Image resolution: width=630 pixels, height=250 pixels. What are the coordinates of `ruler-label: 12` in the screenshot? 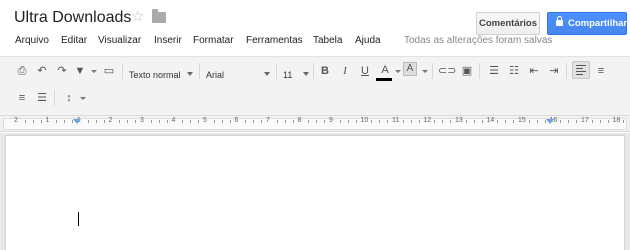 It's located at (427, 120).